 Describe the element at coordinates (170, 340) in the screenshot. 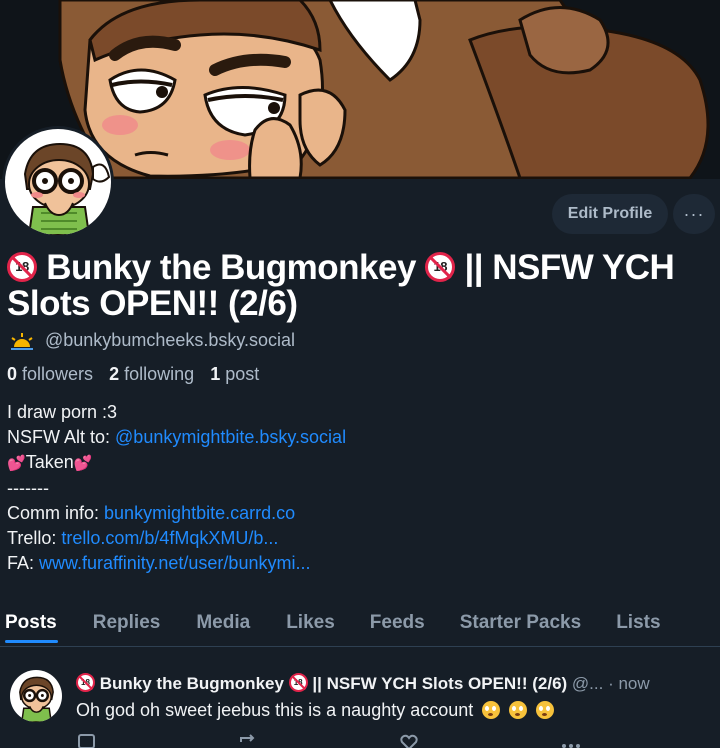

I see `handle-text: @bunkybumcheeks.bsky.social` at that location.